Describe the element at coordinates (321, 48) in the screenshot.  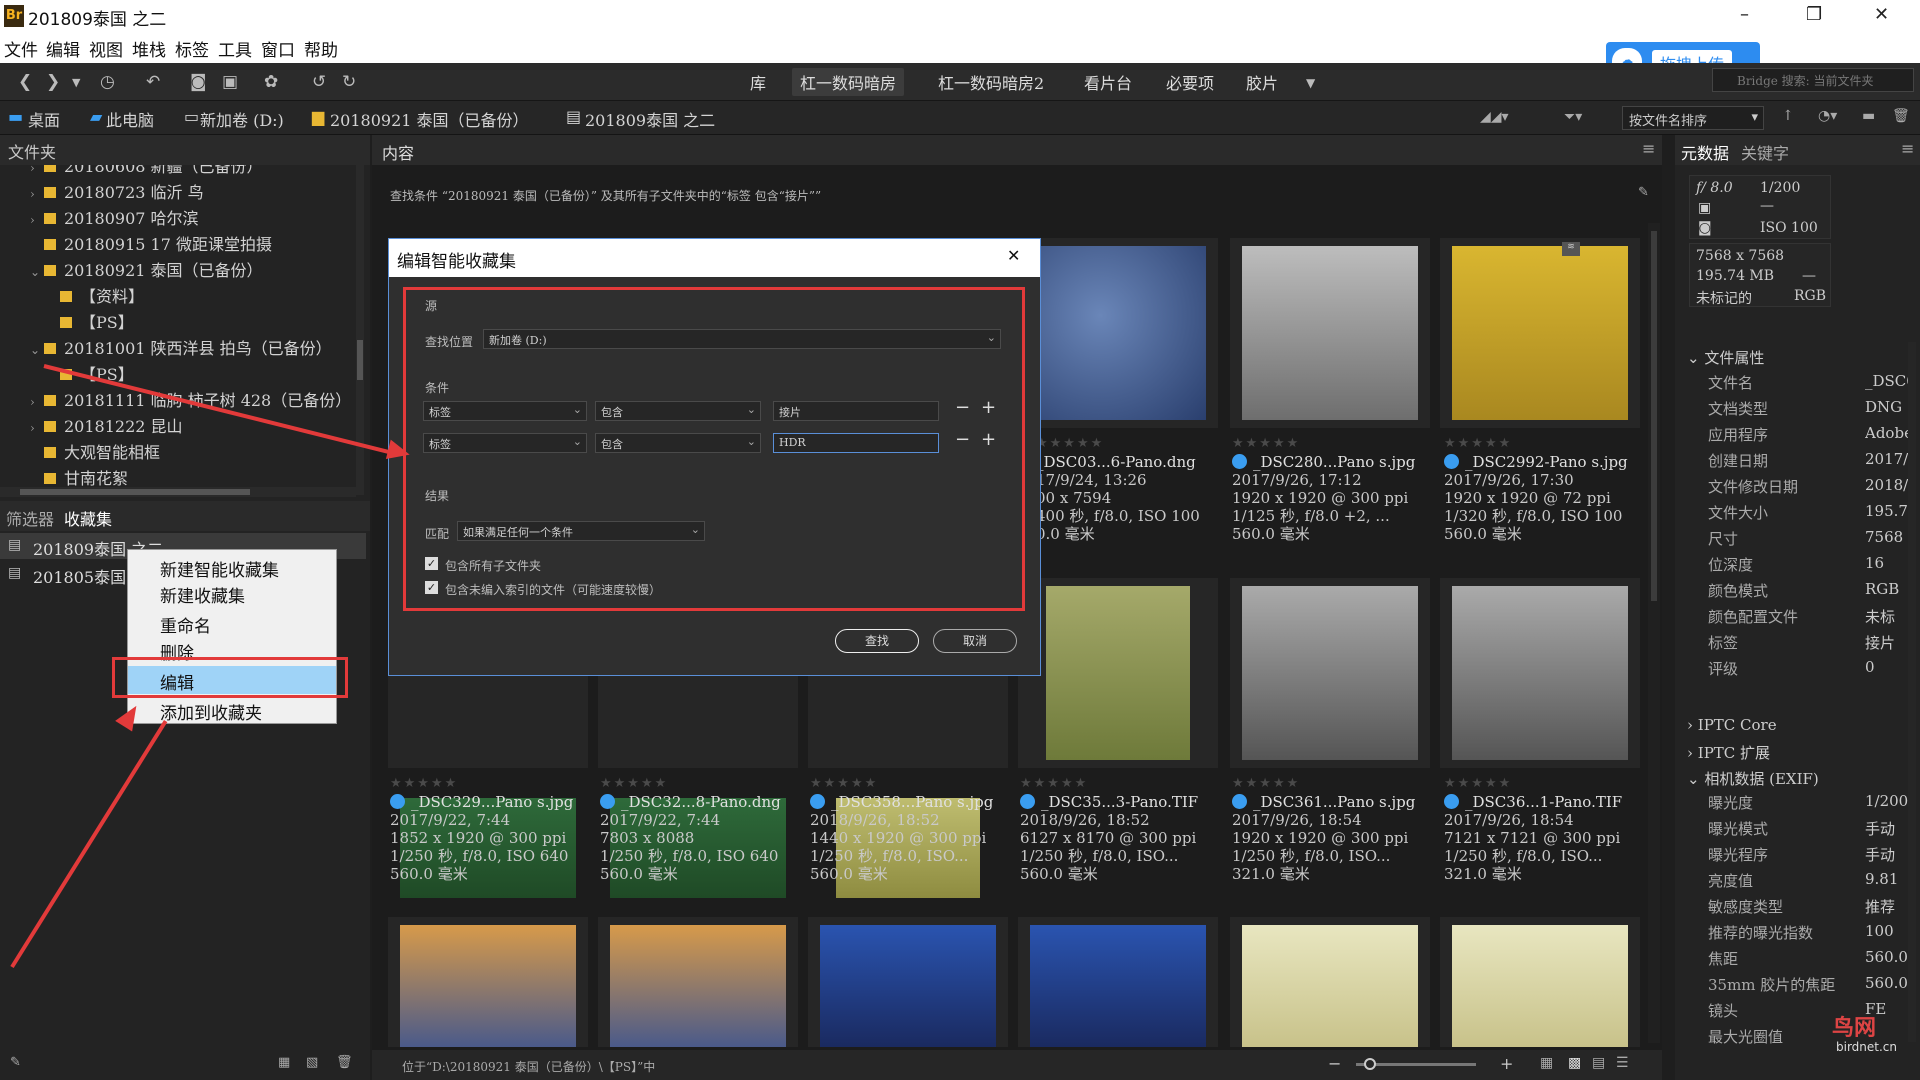
I see `menu-help: 帮助` at that location.